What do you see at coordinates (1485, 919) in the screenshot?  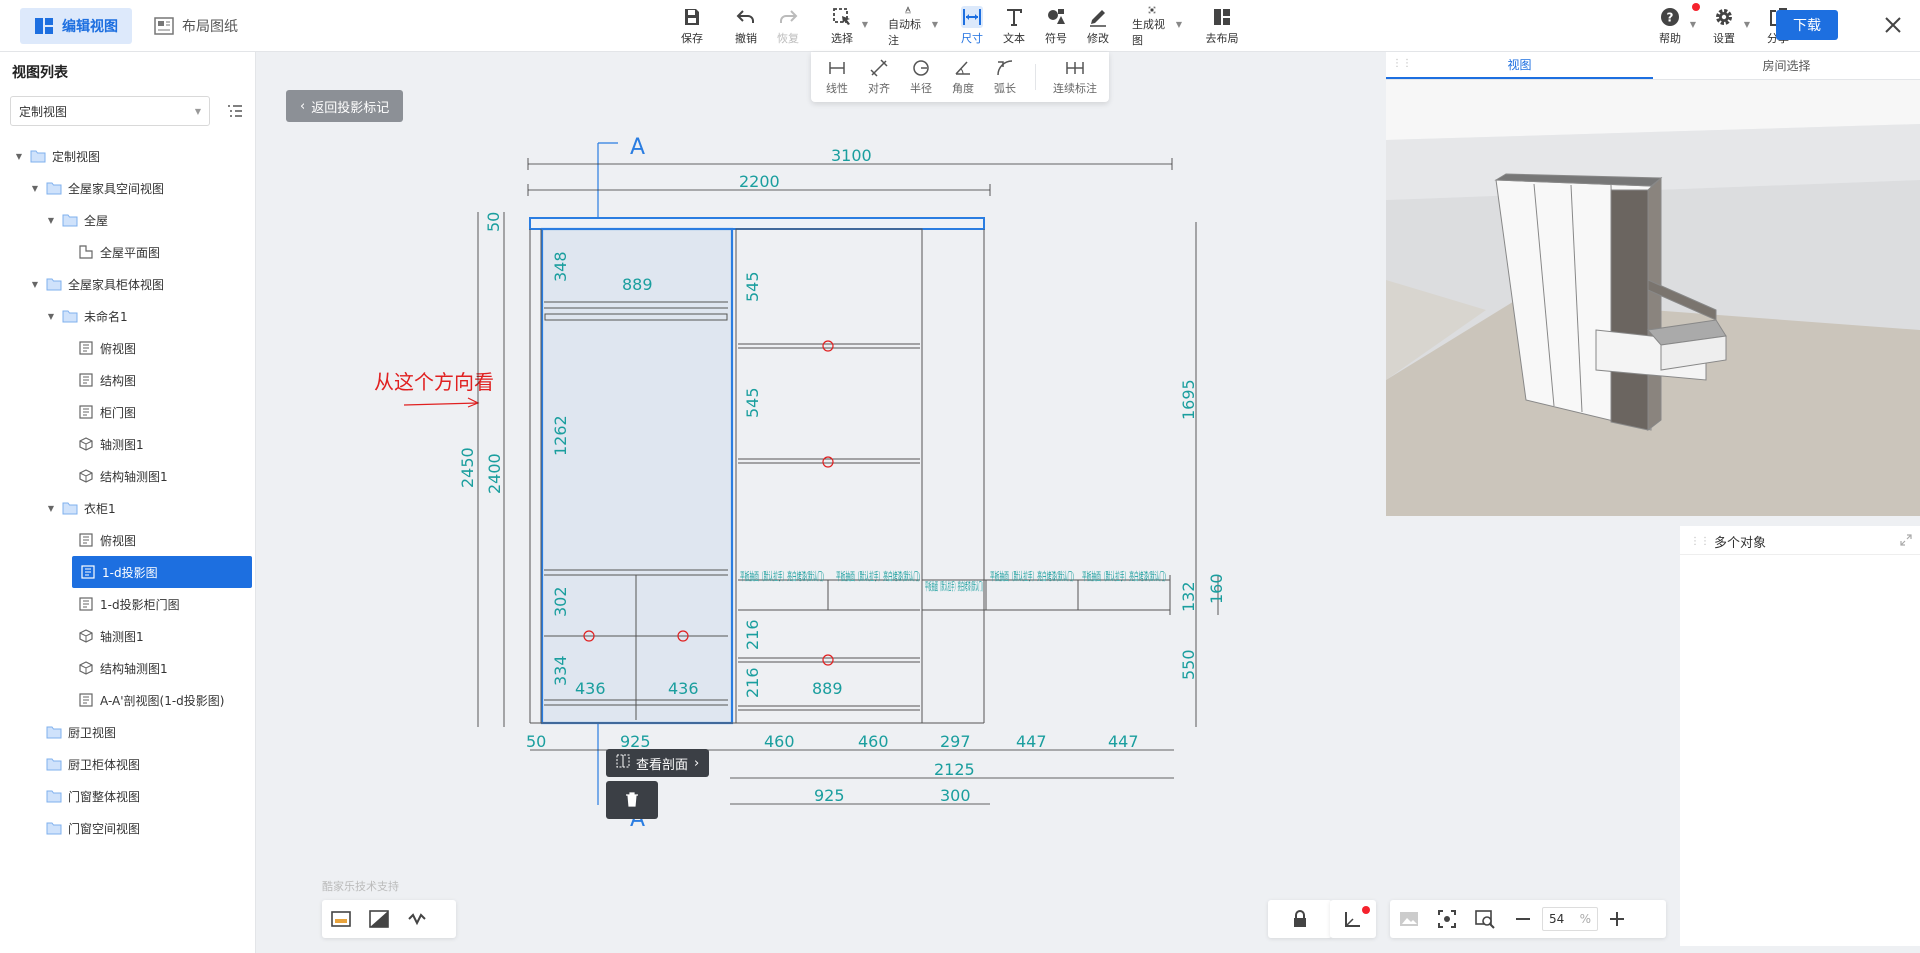 I see `zoom-window-icon` at bounding box center [1485, 919].